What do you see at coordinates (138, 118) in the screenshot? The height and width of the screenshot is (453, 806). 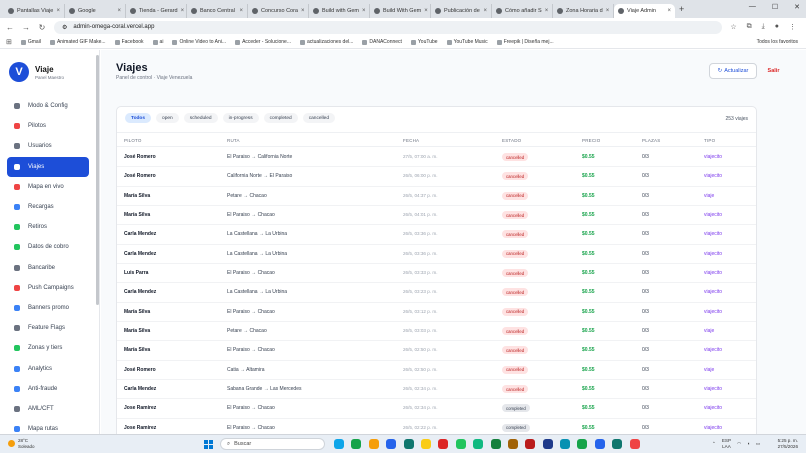 I see `filter-chip-todos: Todos` at bounding box center [138, 118].